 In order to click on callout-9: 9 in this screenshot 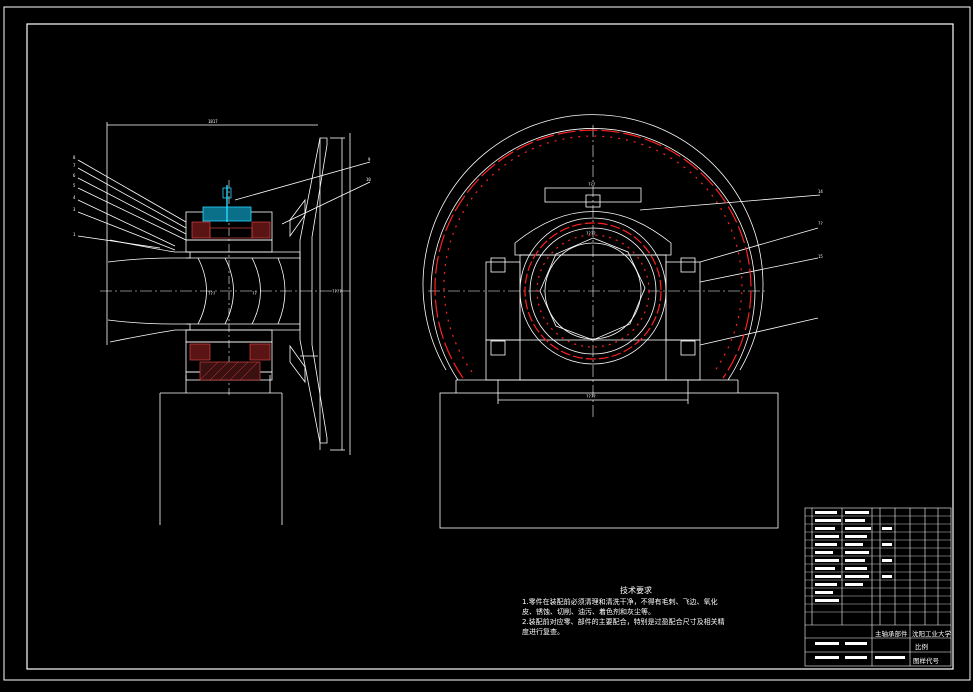, I will do `click(369, 159)`.